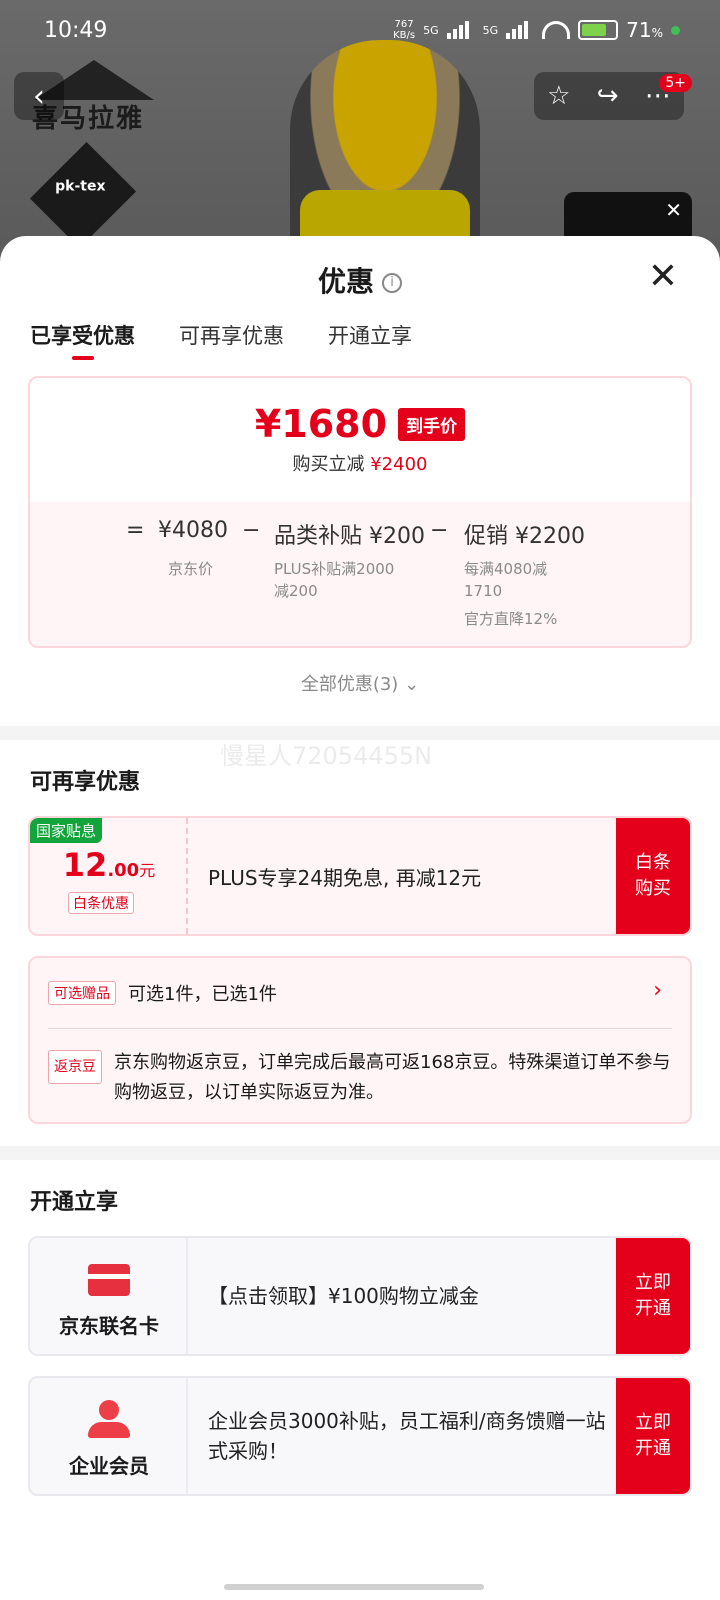  I want to click on subsidy-note: PLUS补贴满2000 减200, so click(334, 580).